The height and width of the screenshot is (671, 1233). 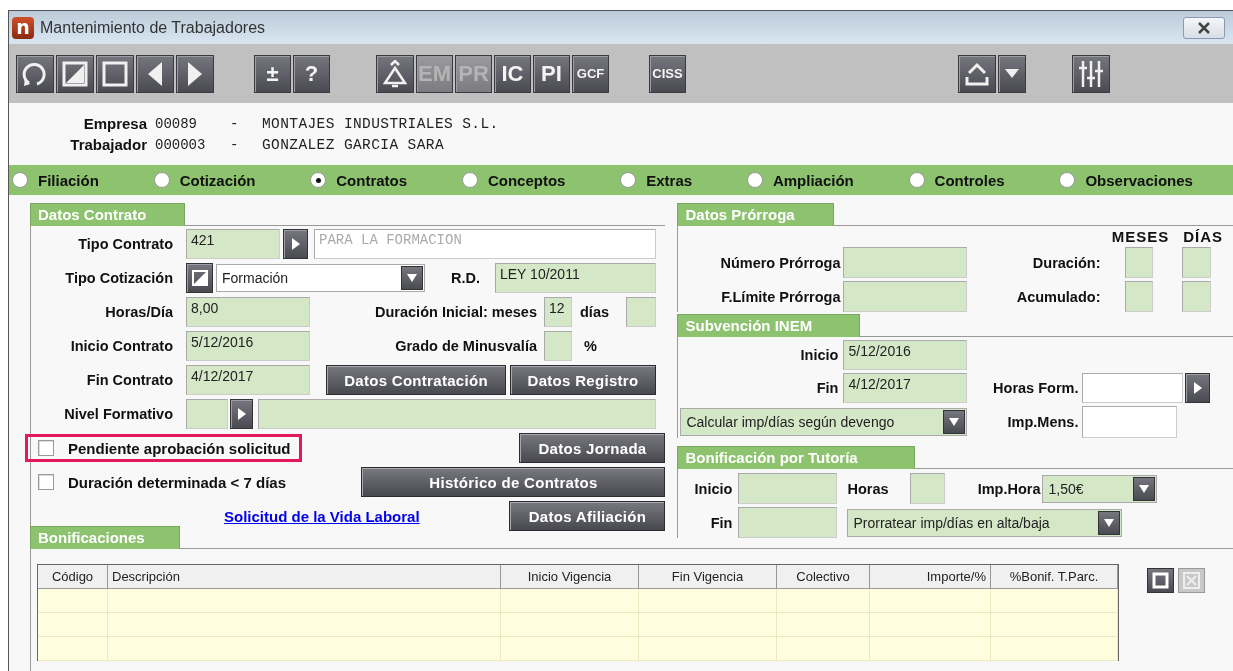 What do you see at coordinates (322, 516) in the screenshot?
I see `vida-laboral-link: Solicitud de la Vida Laboral` at bounding box center [322, 516].